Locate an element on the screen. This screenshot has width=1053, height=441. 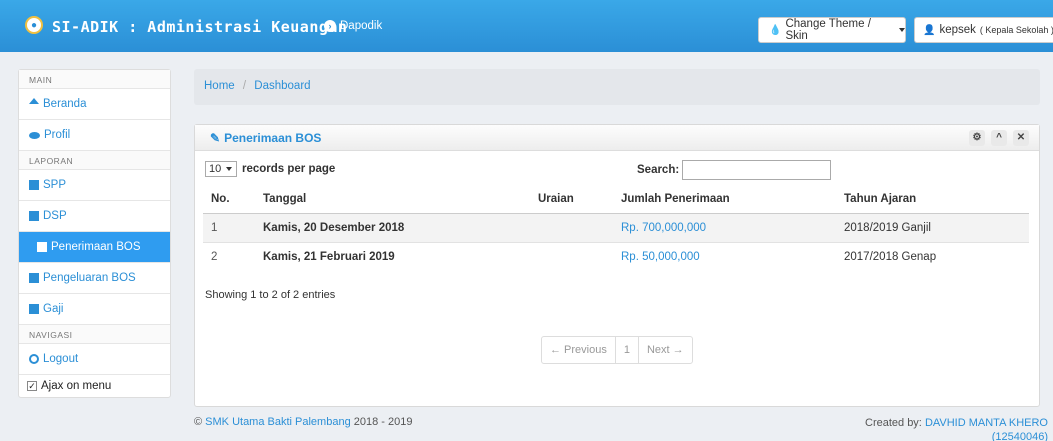
sidebar-item-dsp: DSP is located at coordinates (94, 216).